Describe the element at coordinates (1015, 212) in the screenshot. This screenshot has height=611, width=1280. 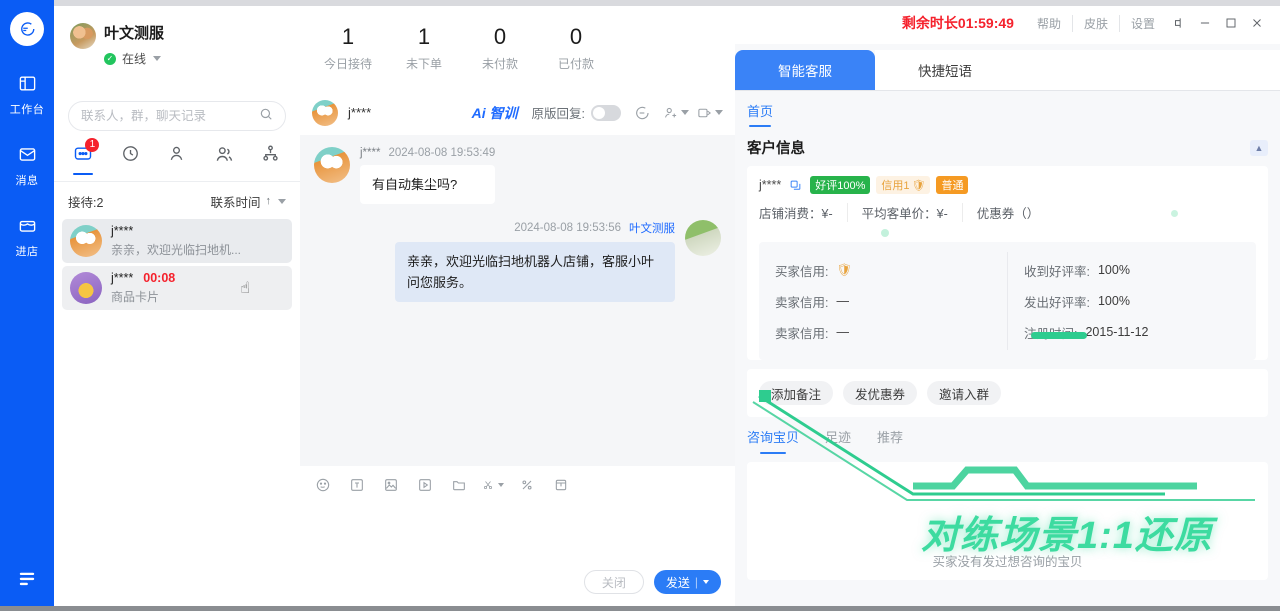
I see `coupons: 优惠券（）` at that location.